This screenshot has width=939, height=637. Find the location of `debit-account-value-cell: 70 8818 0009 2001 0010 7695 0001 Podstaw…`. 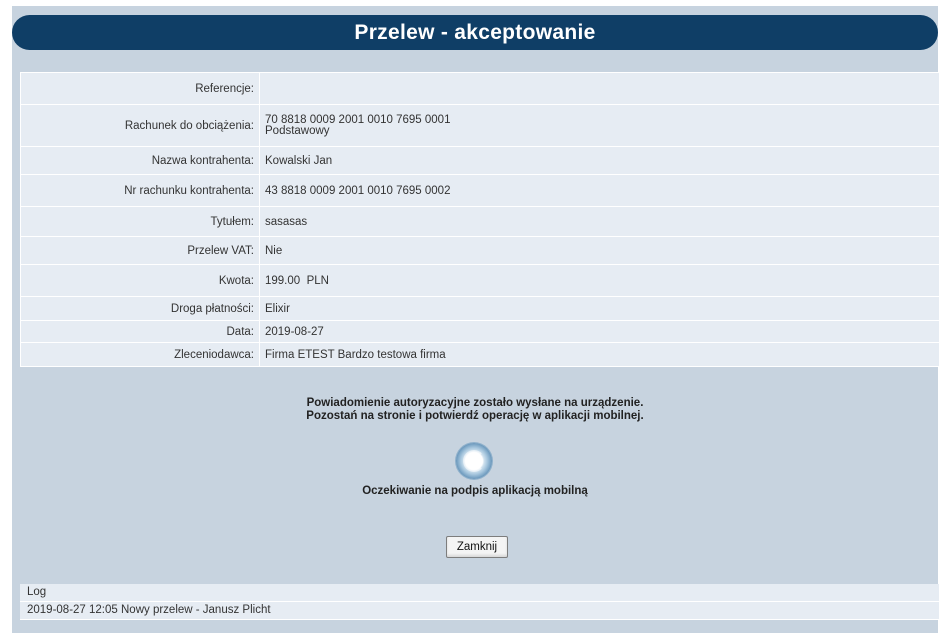

debit-account-value-cell: 70 8818 0009 2001 0010 7695 0001 Podstaw… is located at coordinates (599, 125).